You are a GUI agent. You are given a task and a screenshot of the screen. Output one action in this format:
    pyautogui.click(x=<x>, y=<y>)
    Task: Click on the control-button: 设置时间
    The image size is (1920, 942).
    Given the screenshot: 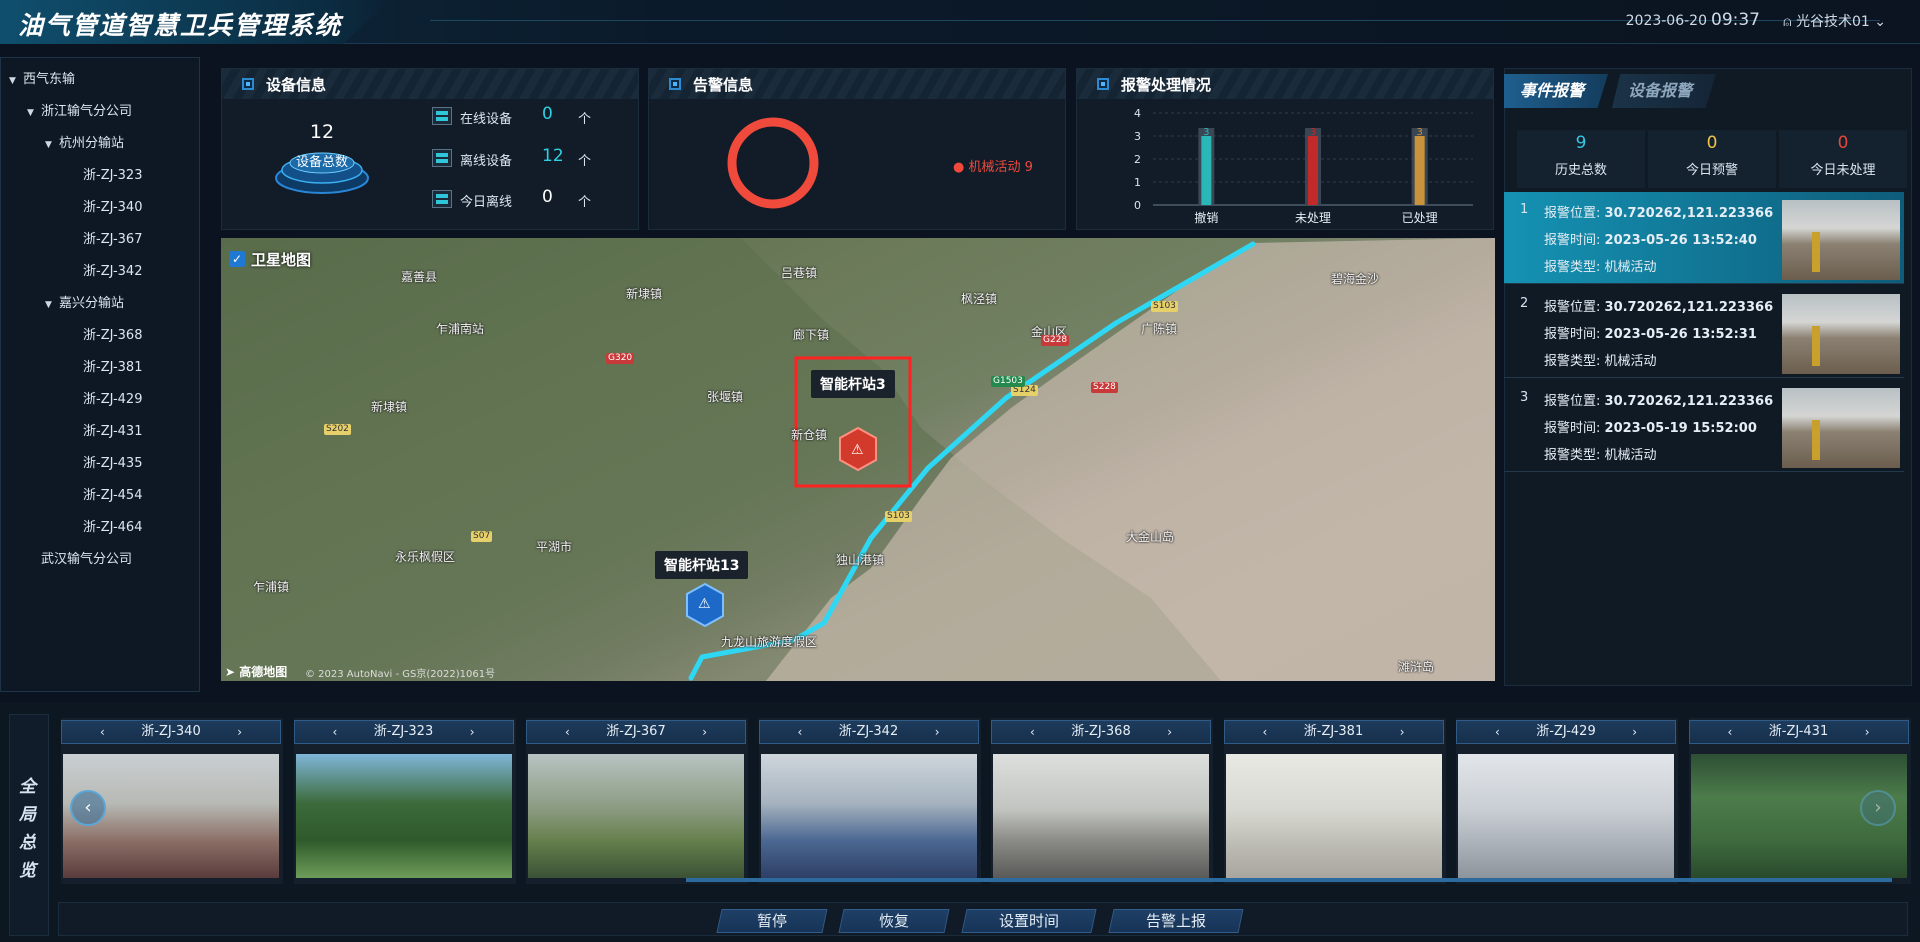 What is the action you would take?
    pyautogui.click(x=1029, y=921)
    